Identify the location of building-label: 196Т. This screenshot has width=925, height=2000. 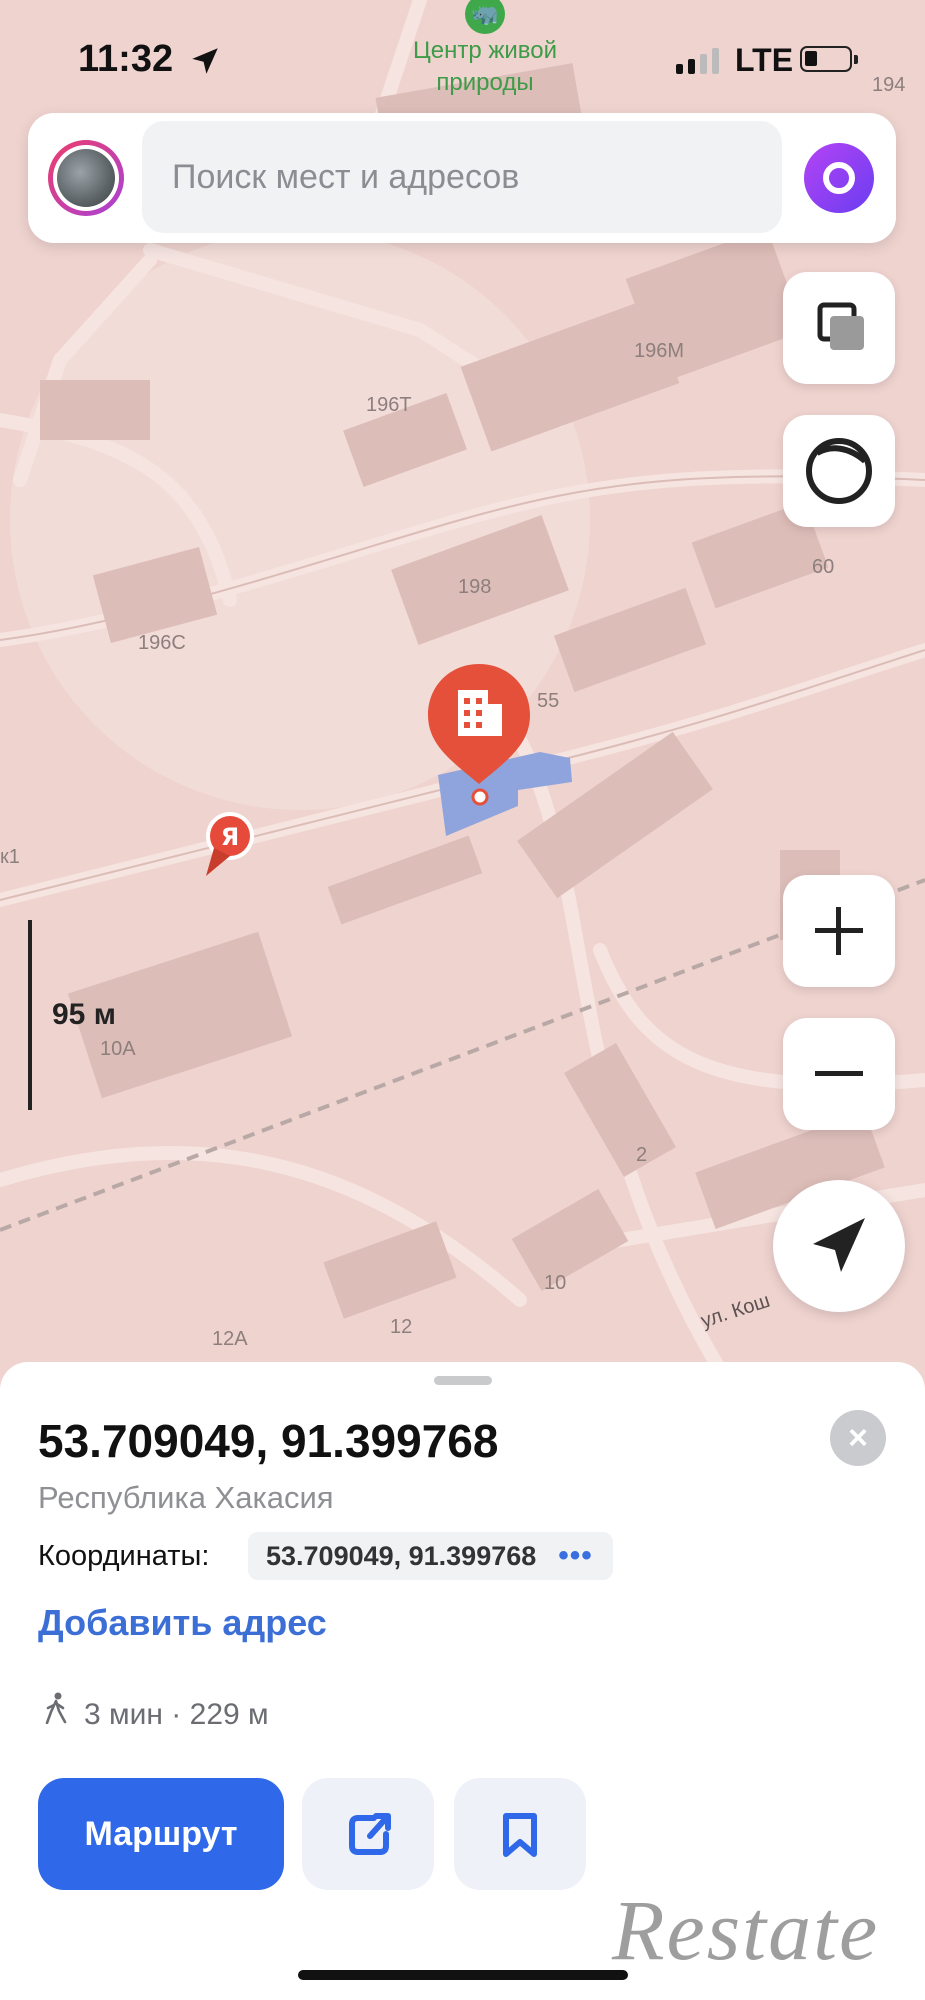
(389, 405).